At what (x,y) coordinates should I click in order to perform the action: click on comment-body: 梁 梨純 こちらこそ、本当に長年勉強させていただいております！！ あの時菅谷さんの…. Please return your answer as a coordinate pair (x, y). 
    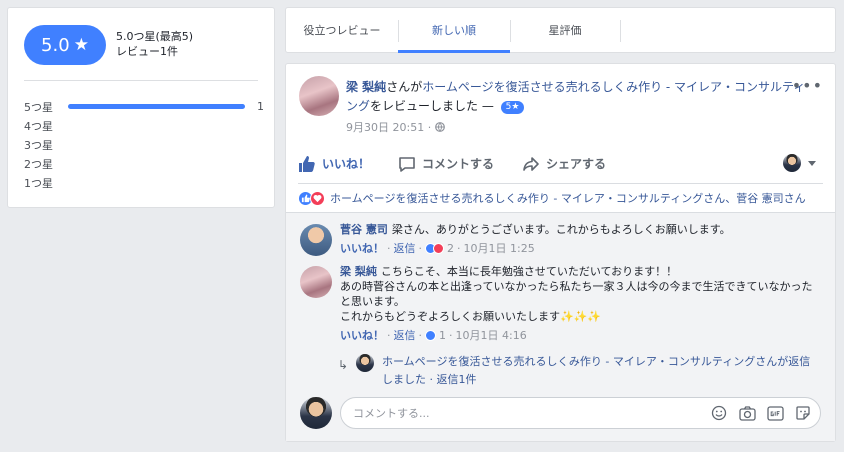
    Looking at the image, I should click on (580, 303).